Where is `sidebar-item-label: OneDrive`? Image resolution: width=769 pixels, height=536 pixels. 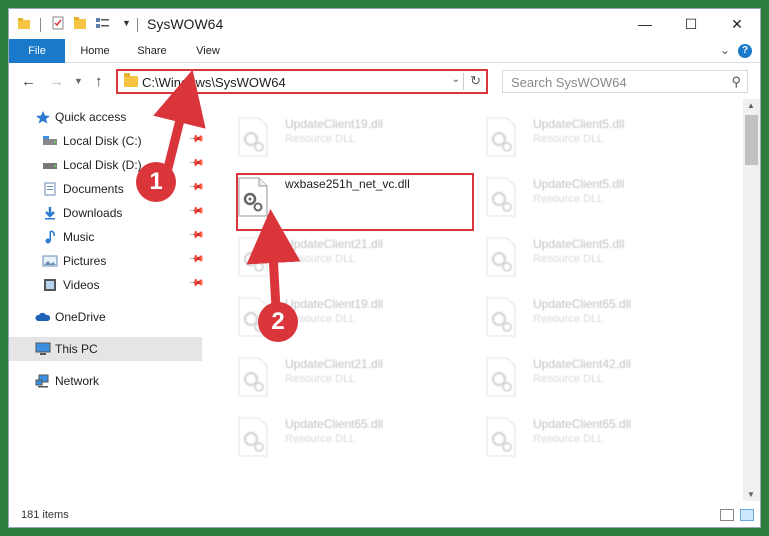
sidebar-item-label: OneDrive is located at coordinates (80, 317).